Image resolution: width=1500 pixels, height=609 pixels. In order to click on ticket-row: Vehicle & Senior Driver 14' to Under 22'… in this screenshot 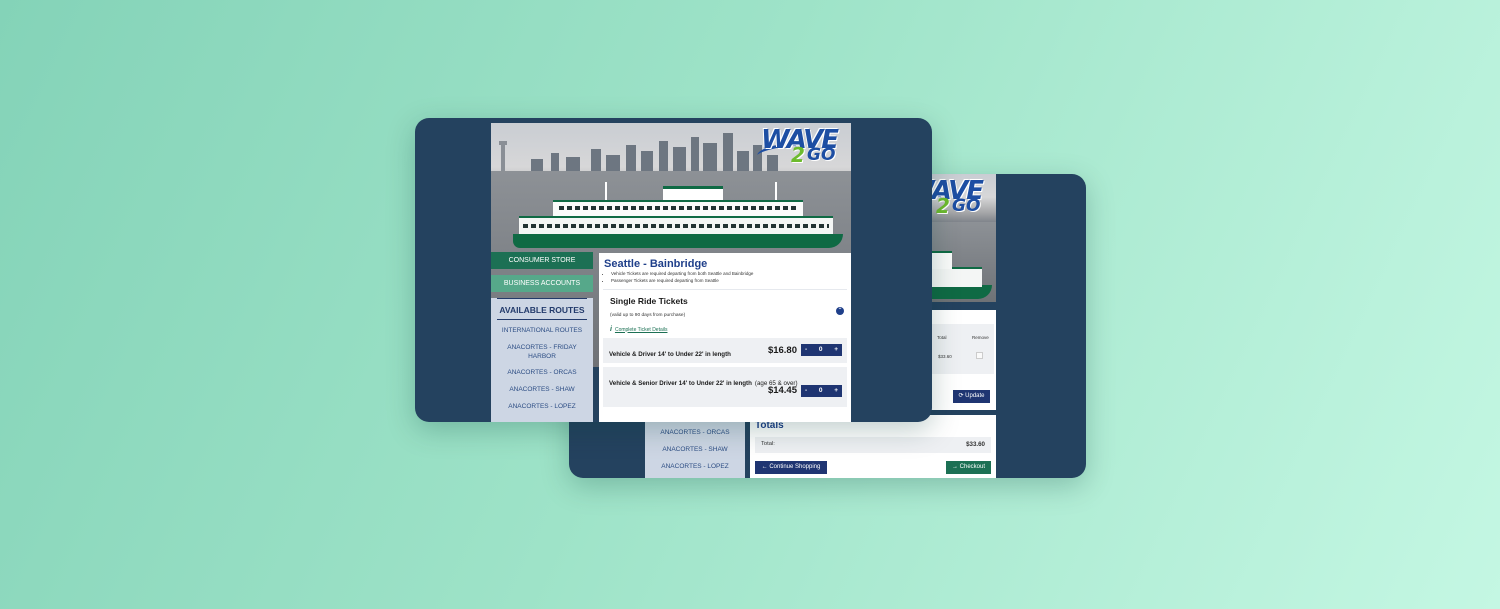, I will do `click(725, 386)`.